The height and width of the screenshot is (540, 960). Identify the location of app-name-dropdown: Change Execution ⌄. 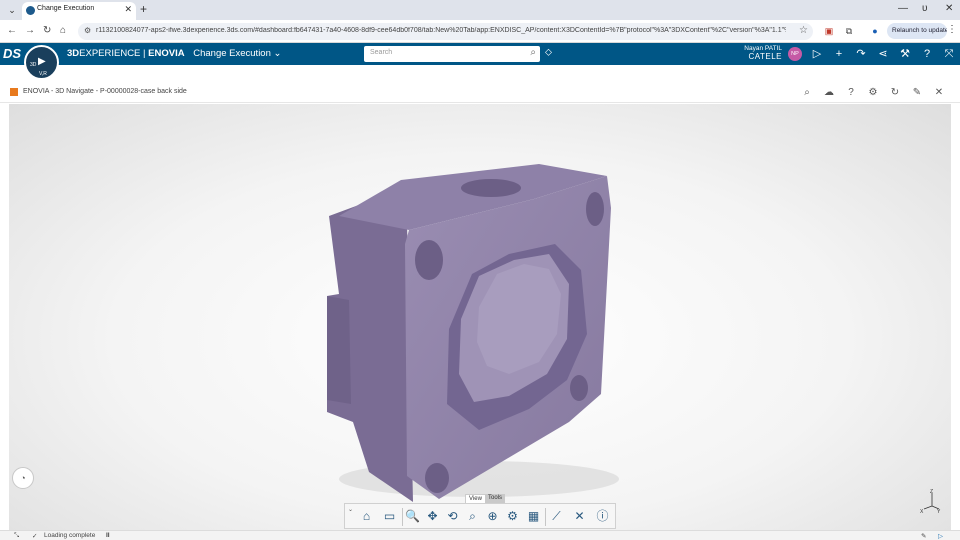
(237, 53).